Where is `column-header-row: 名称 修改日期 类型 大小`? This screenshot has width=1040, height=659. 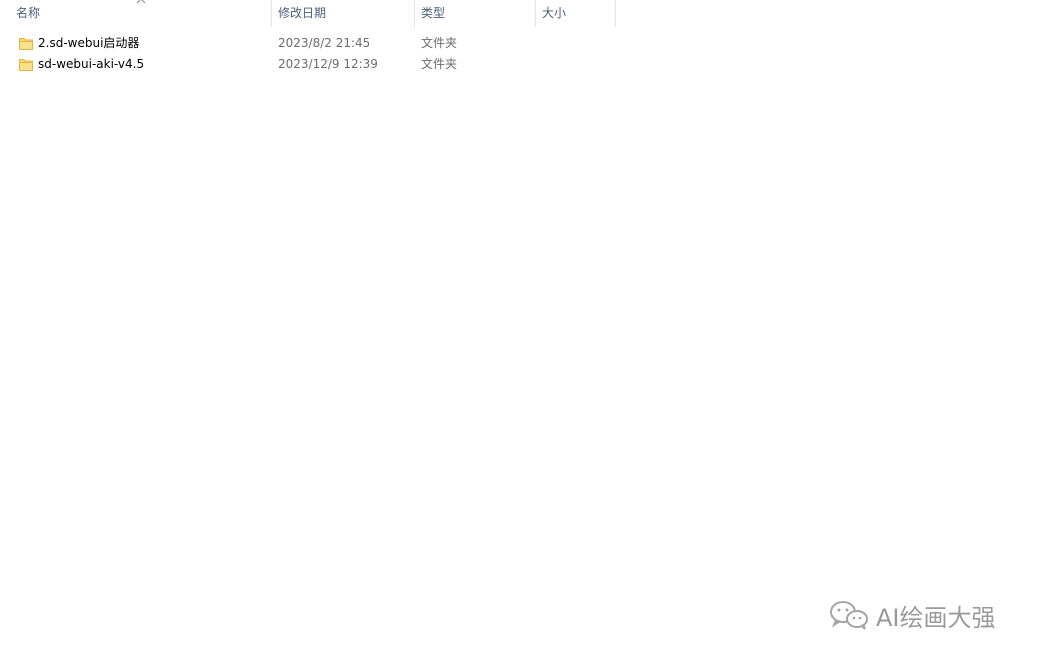 column-header-row: 名称 修改日期 类型 大小 is located at coordinates (520, 13).